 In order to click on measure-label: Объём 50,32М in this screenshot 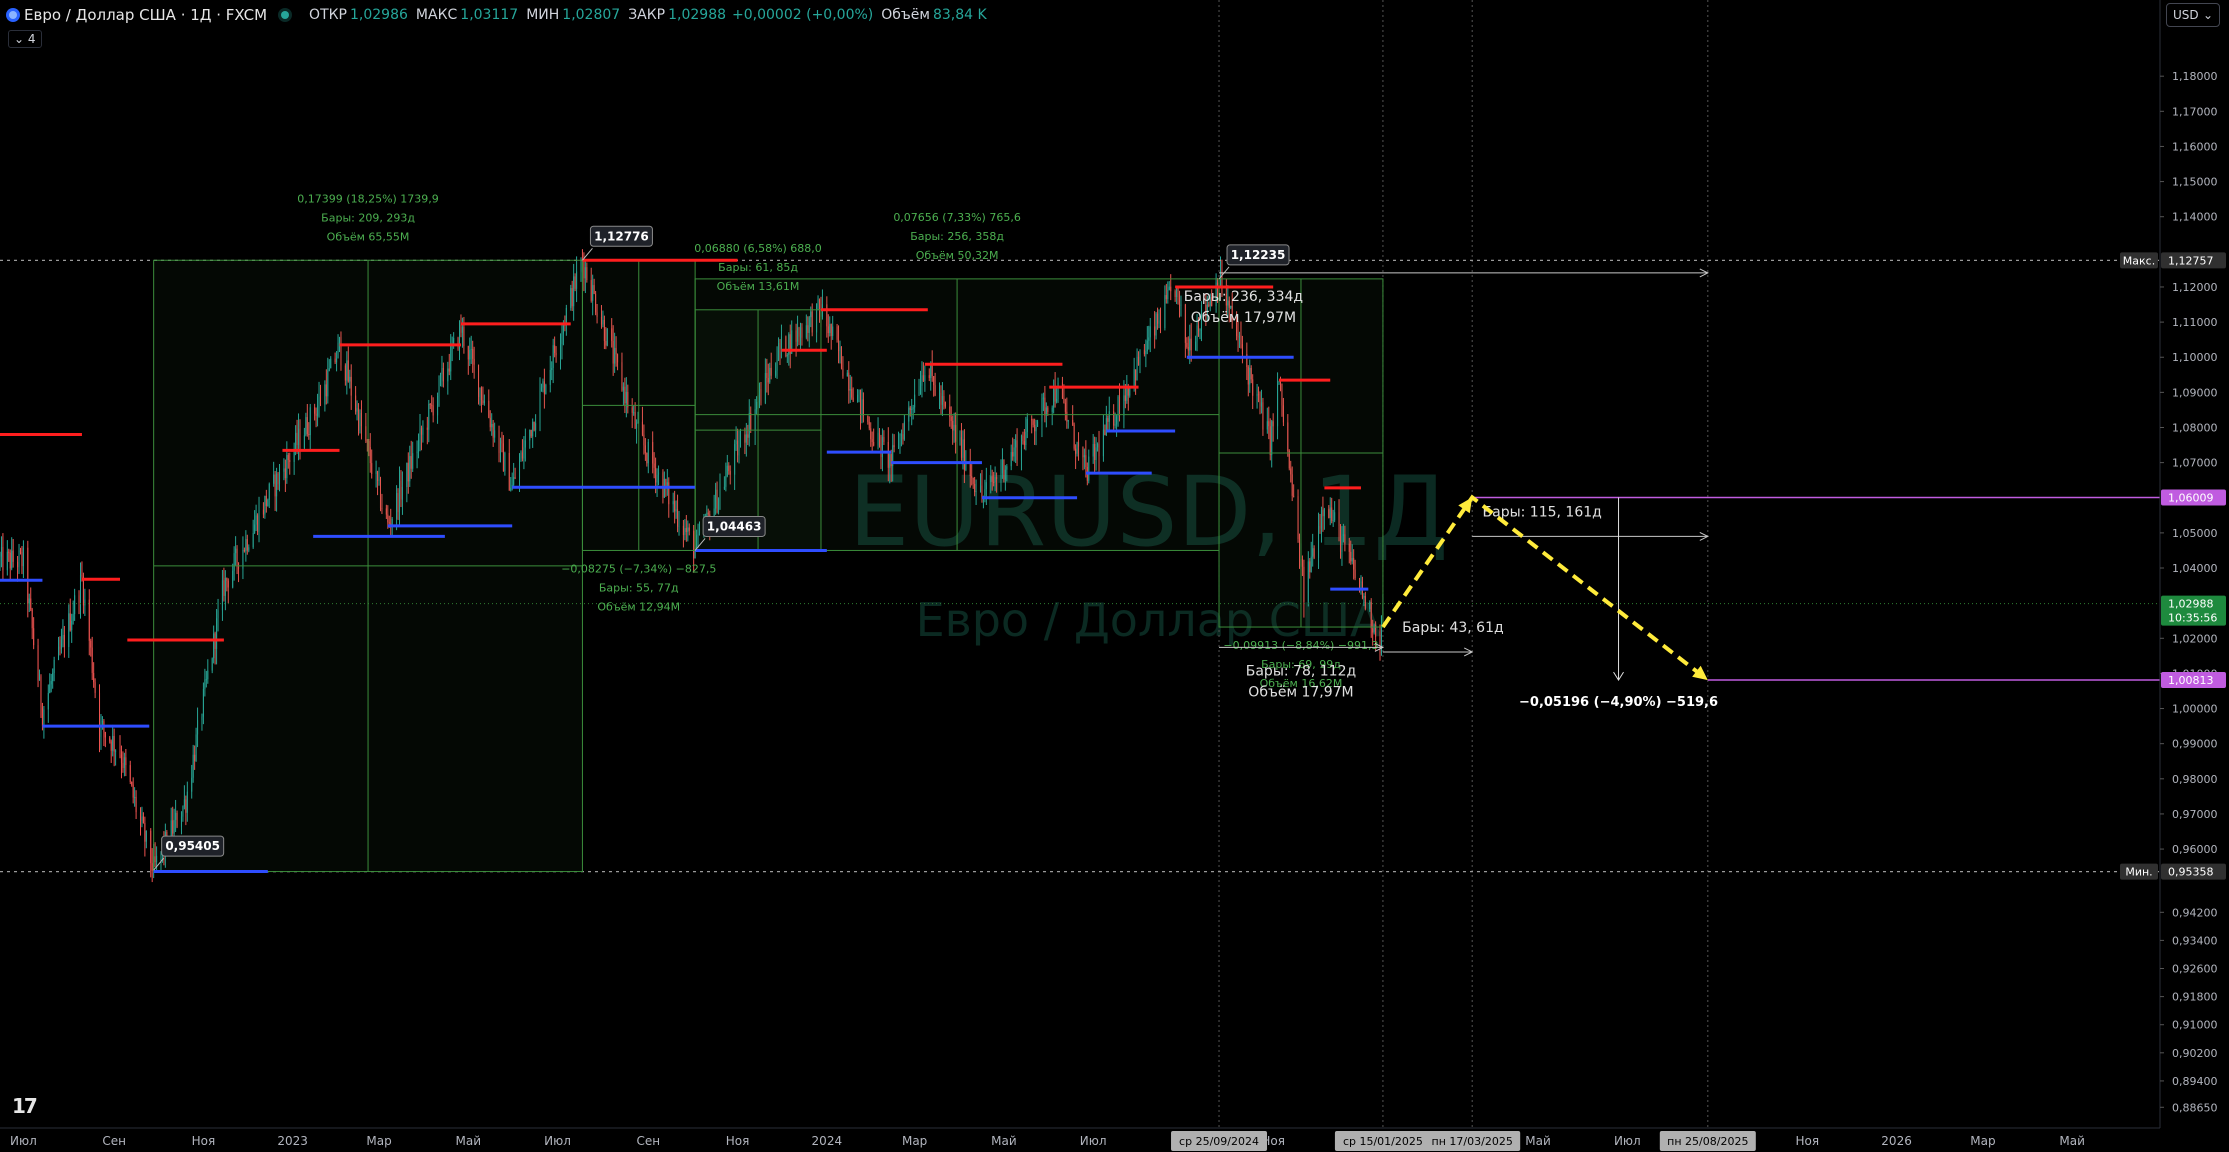, I will do `click(957, 255)`.